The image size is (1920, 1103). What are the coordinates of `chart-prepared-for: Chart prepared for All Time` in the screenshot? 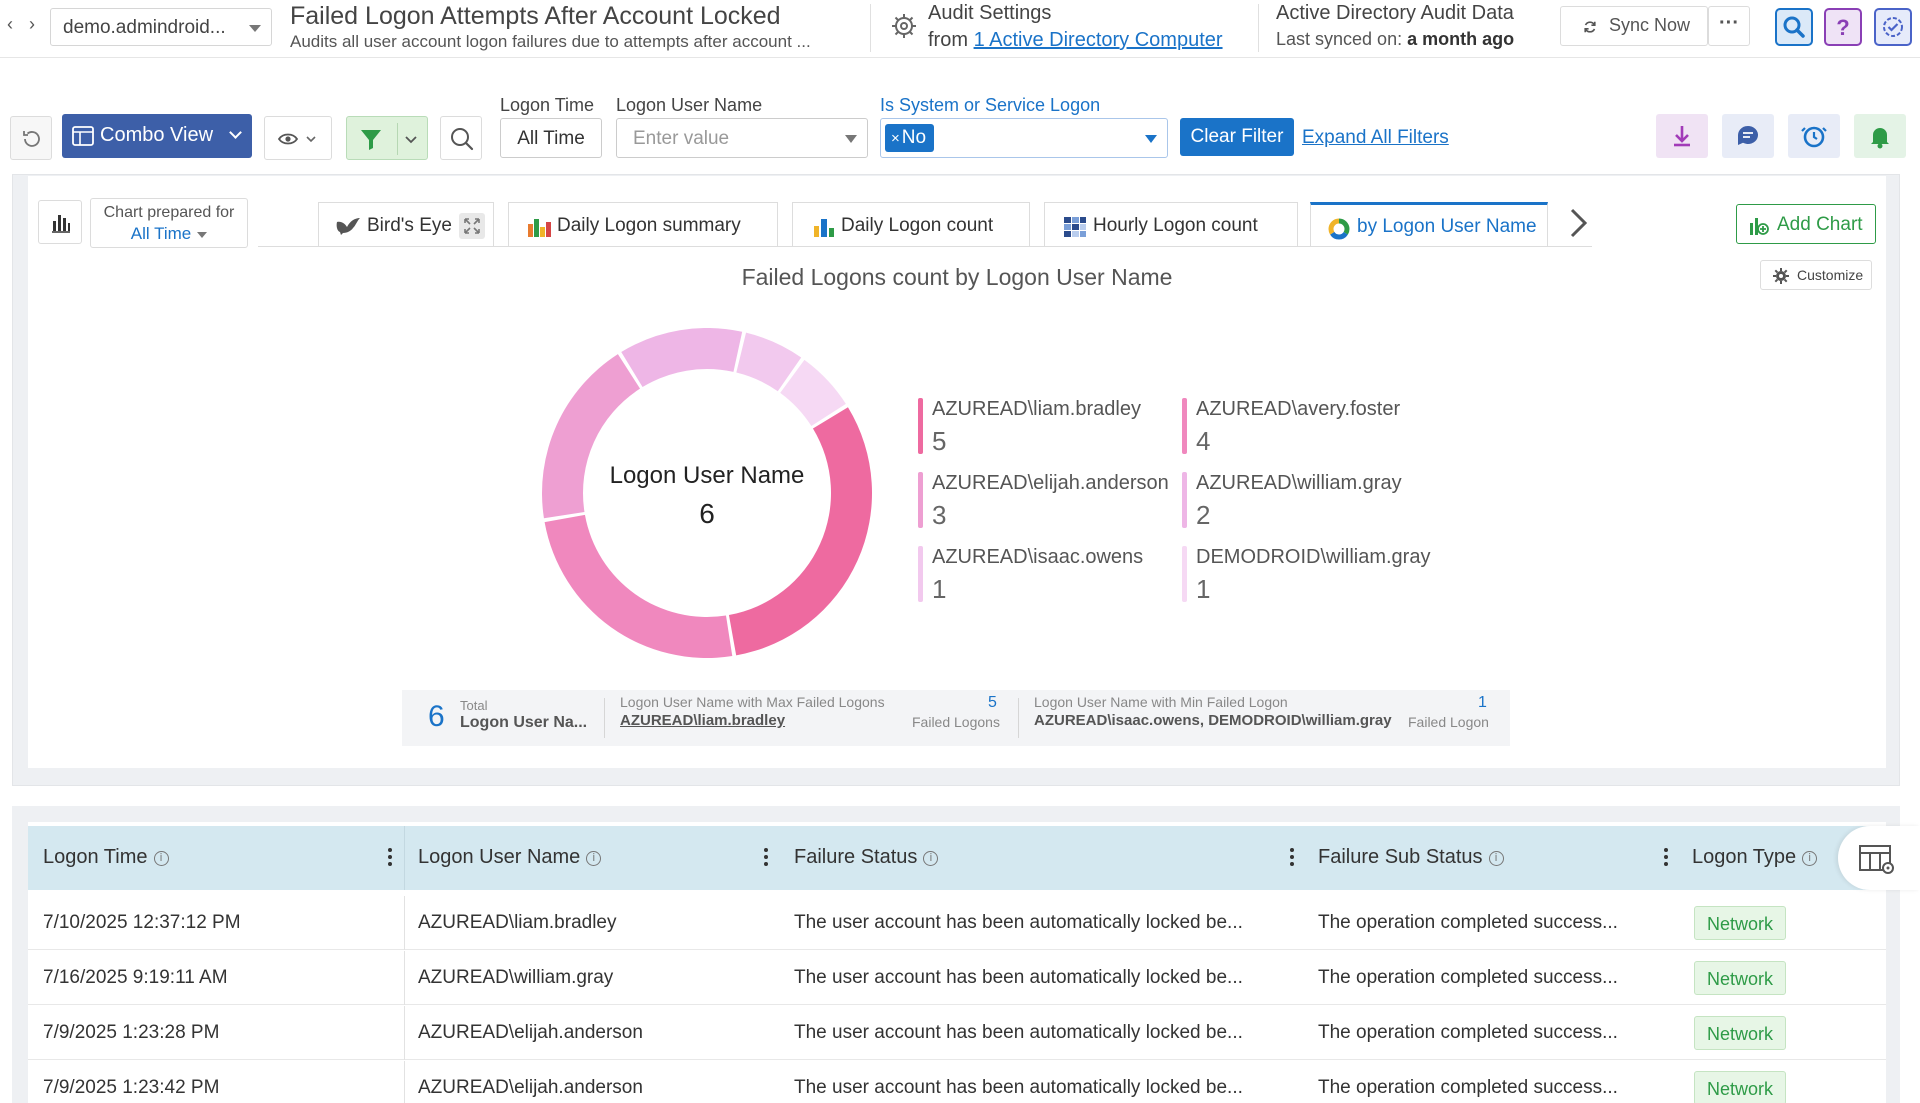 It's located at (169, 223).